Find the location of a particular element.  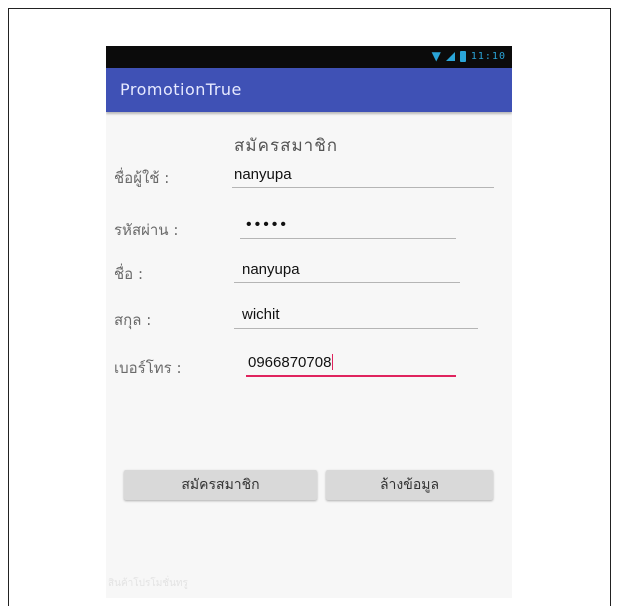

app-bar: PromotionTrue is located at coordinates (309, 90).